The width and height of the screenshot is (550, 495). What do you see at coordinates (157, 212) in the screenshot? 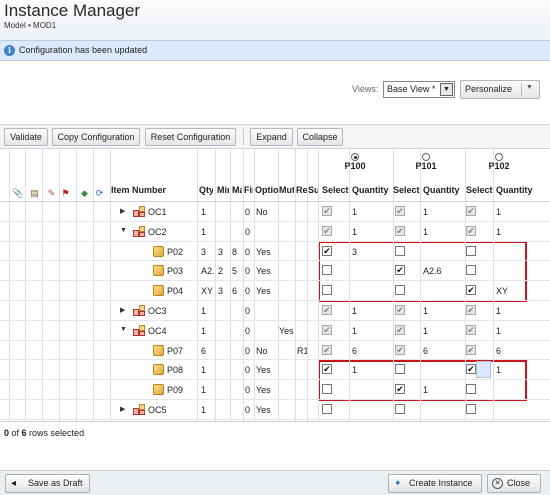
I see `item-number: OC1` at bounding box center [157, 212].